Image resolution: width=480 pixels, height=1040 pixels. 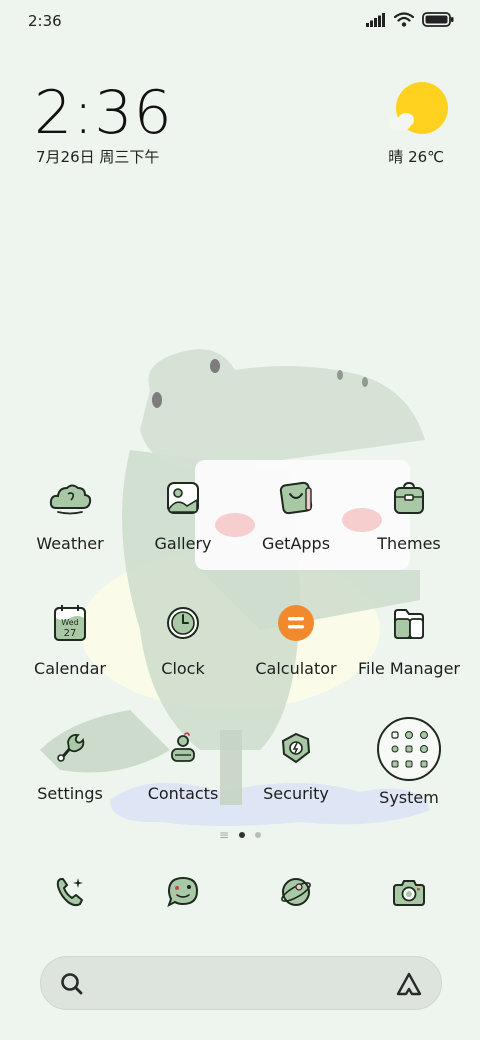 What do you see at coordinates (183, 748) in the screenshot?
I see `contacts-icon` at bounding box center [183, 748].